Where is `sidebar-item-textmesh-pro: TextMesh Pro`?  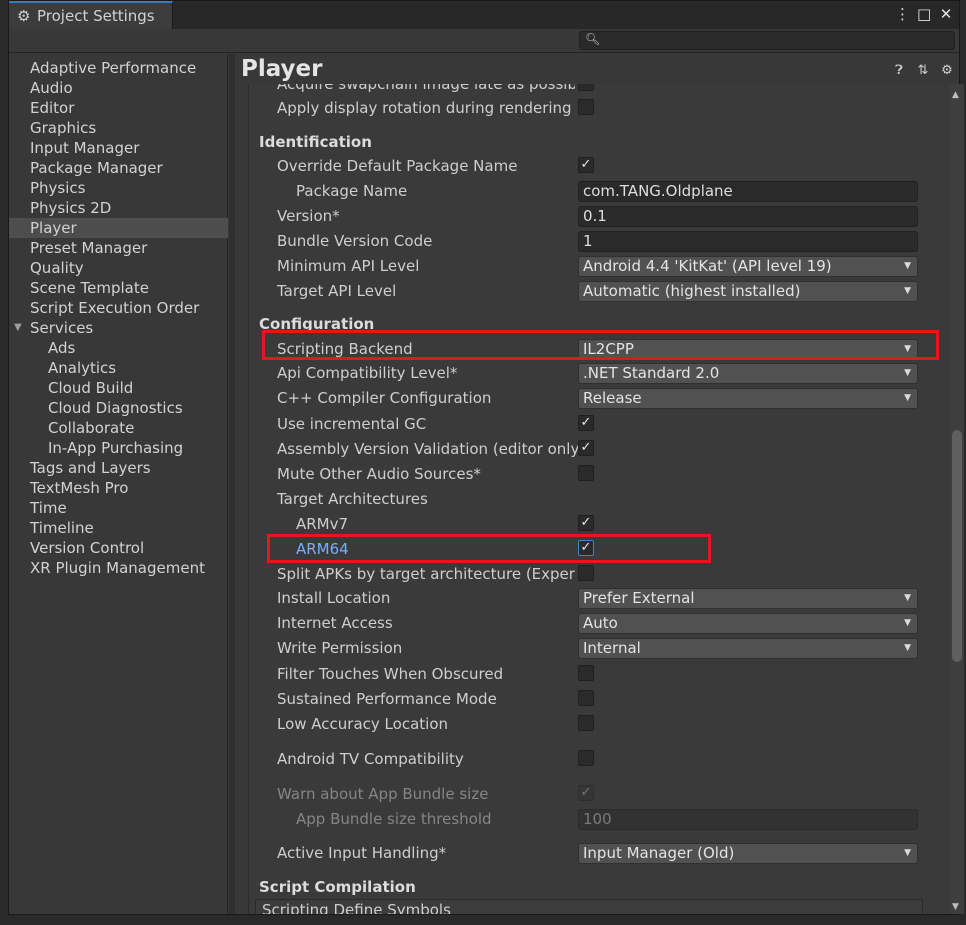 sidebar-item-textmesh-pro: TextMesh Pro is located at coordinates (118, 488).